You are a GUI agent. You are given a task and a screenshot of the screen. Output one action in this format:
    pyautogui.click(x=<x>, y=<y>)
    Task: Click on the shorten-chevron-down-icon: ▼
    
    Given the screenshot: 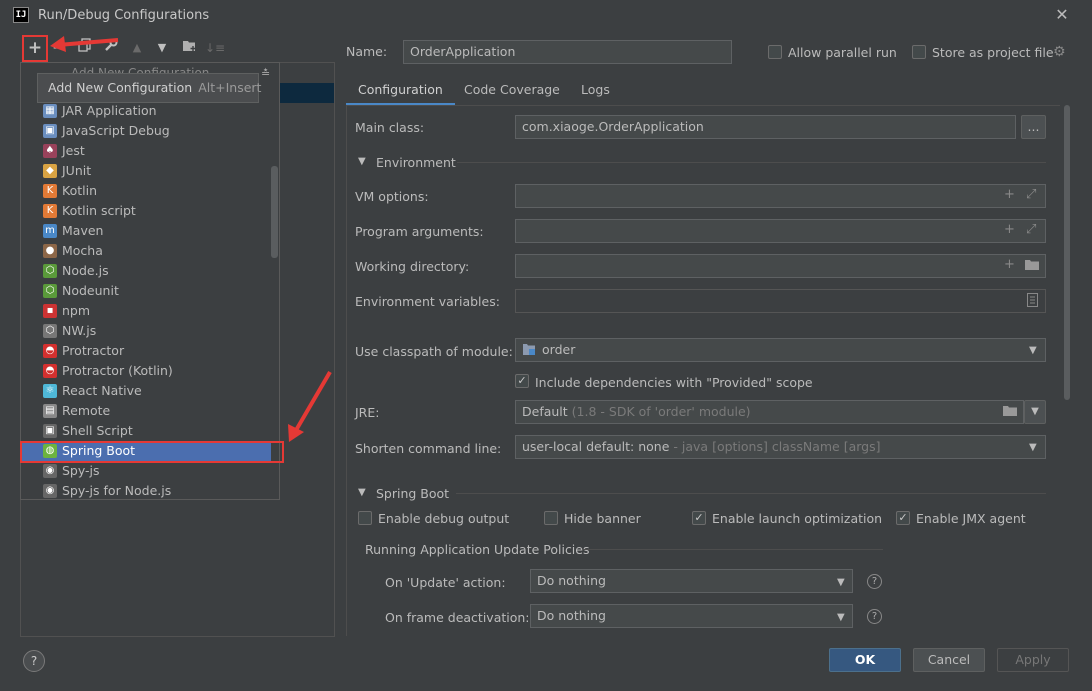 What is the action you would take?
    pyautogui.click(x=1033, y=447)
    